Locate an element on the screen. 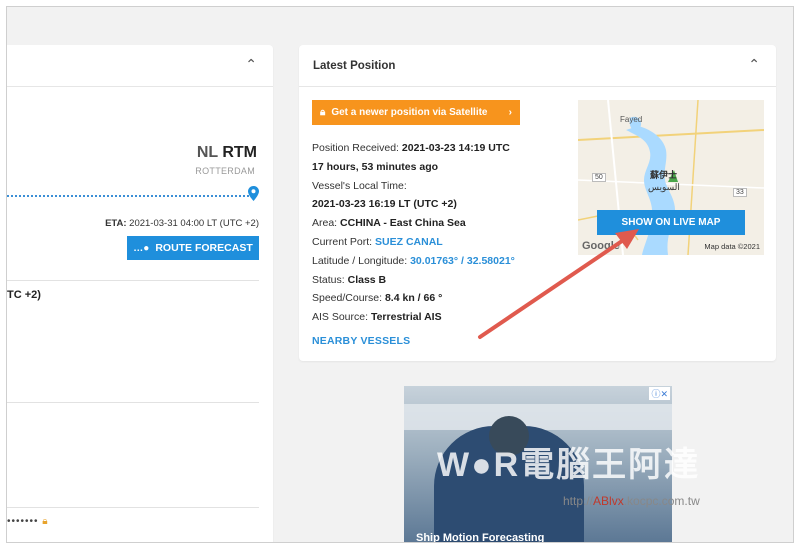 The width and height of the screenshot is (800, 549). ad-background-sea is located at coordinates (538, 417).